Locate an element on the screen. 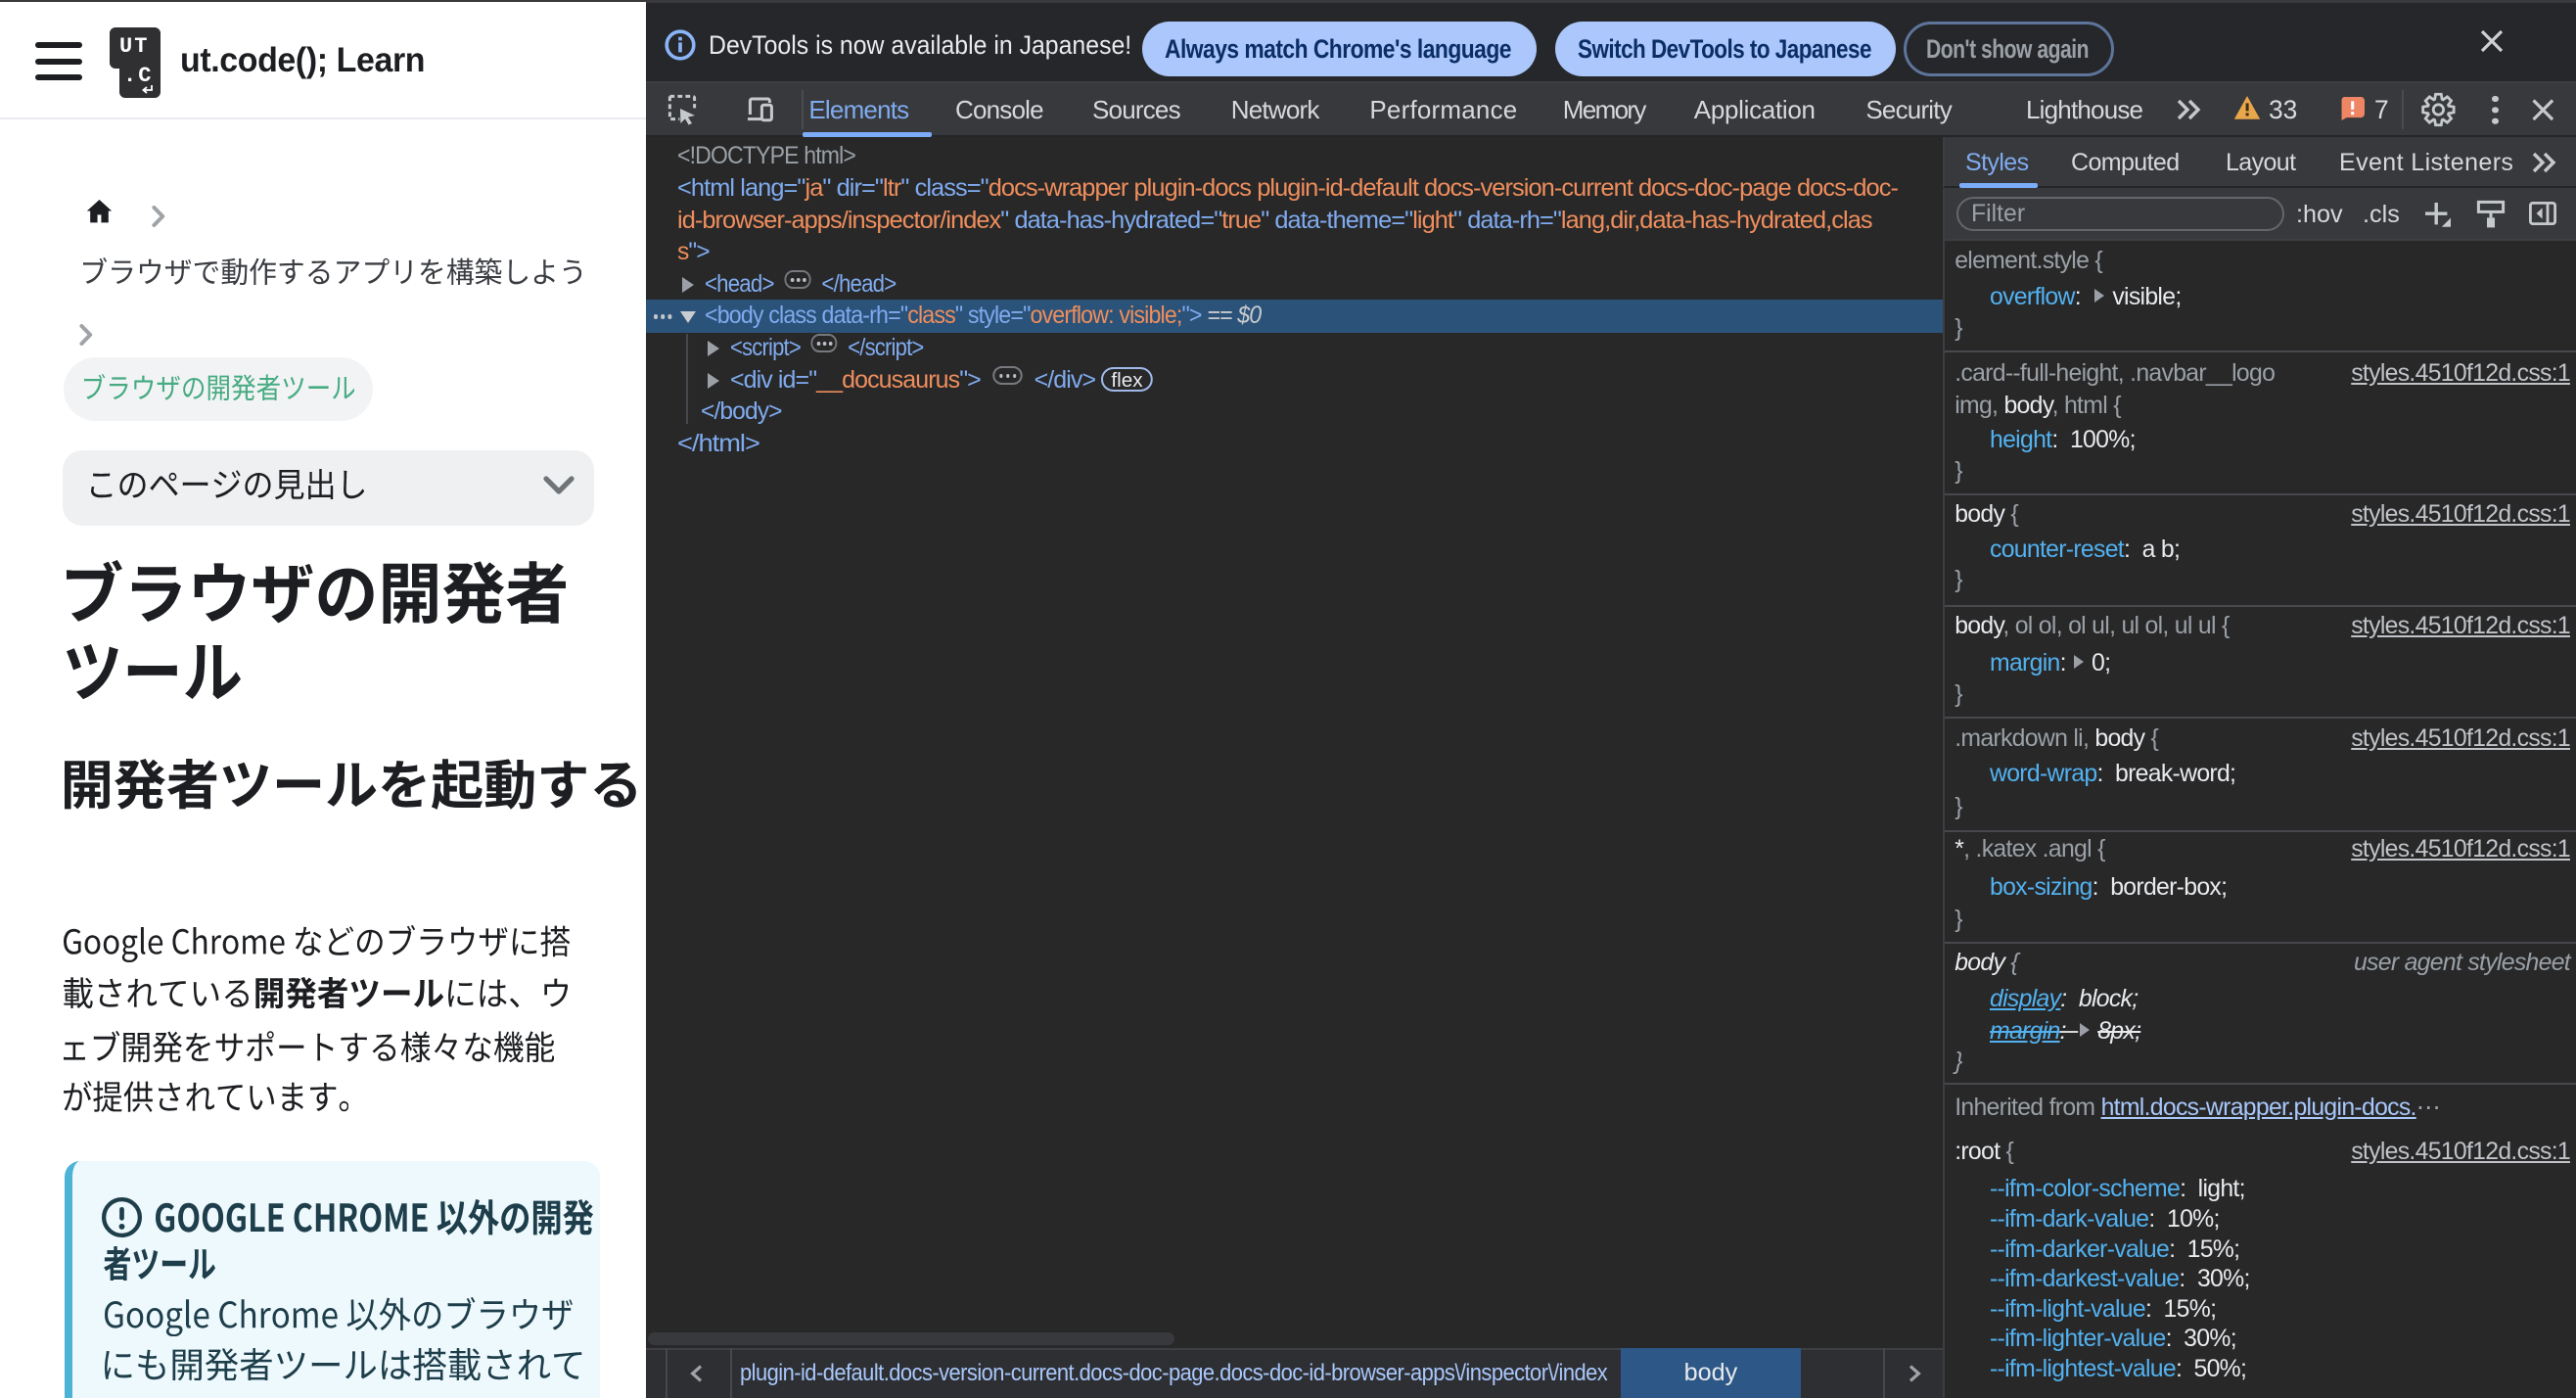  svg-text: UT is located at coordinates (134, 46).